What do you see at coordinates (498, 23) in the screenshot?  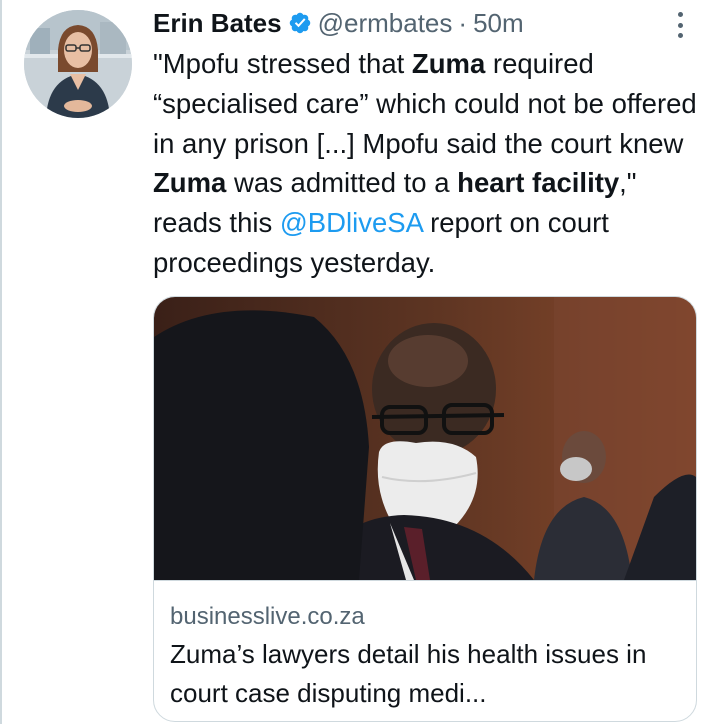 I see `tweet-timestamp: 50m` at bounding box center [498, 23].